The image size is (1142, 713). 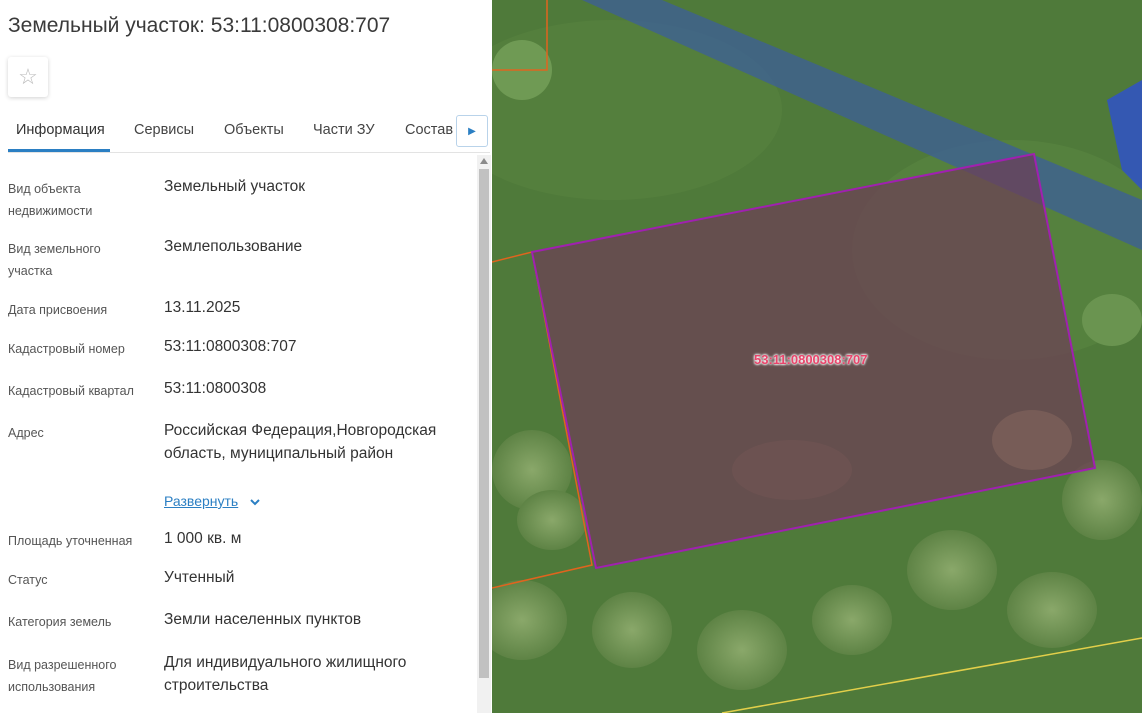 I want to click on field-label-status: Статус, so click(x=28, y=580).